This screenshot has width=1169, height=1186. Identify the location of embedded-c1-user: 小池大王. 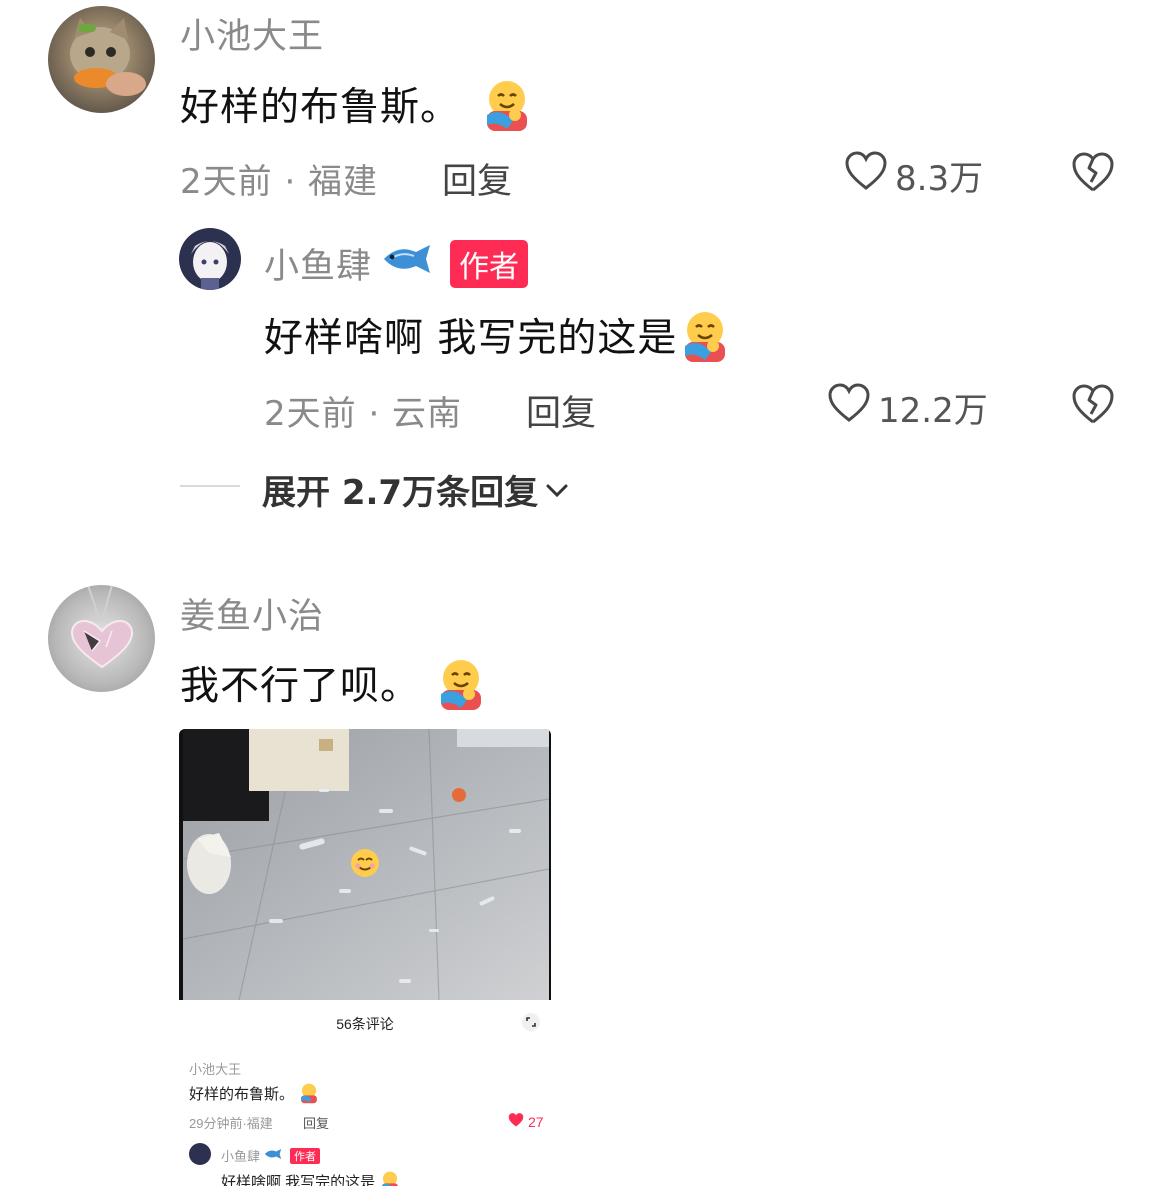
(215, 1069).